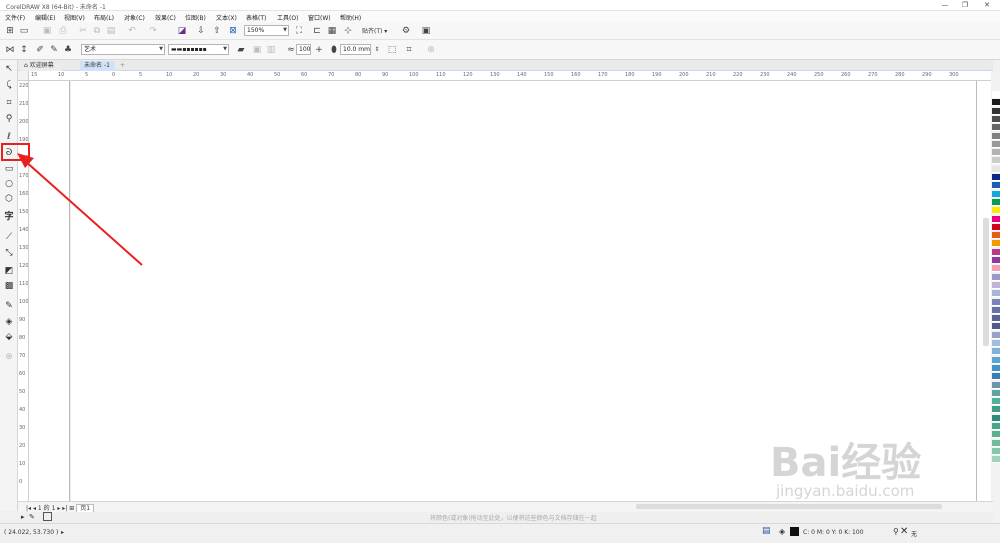  What do you see at coordinates (10, 50) in the screenshot?
I see `mirror-horizontal-icon: ⋈` at bounding box center [10, 50].